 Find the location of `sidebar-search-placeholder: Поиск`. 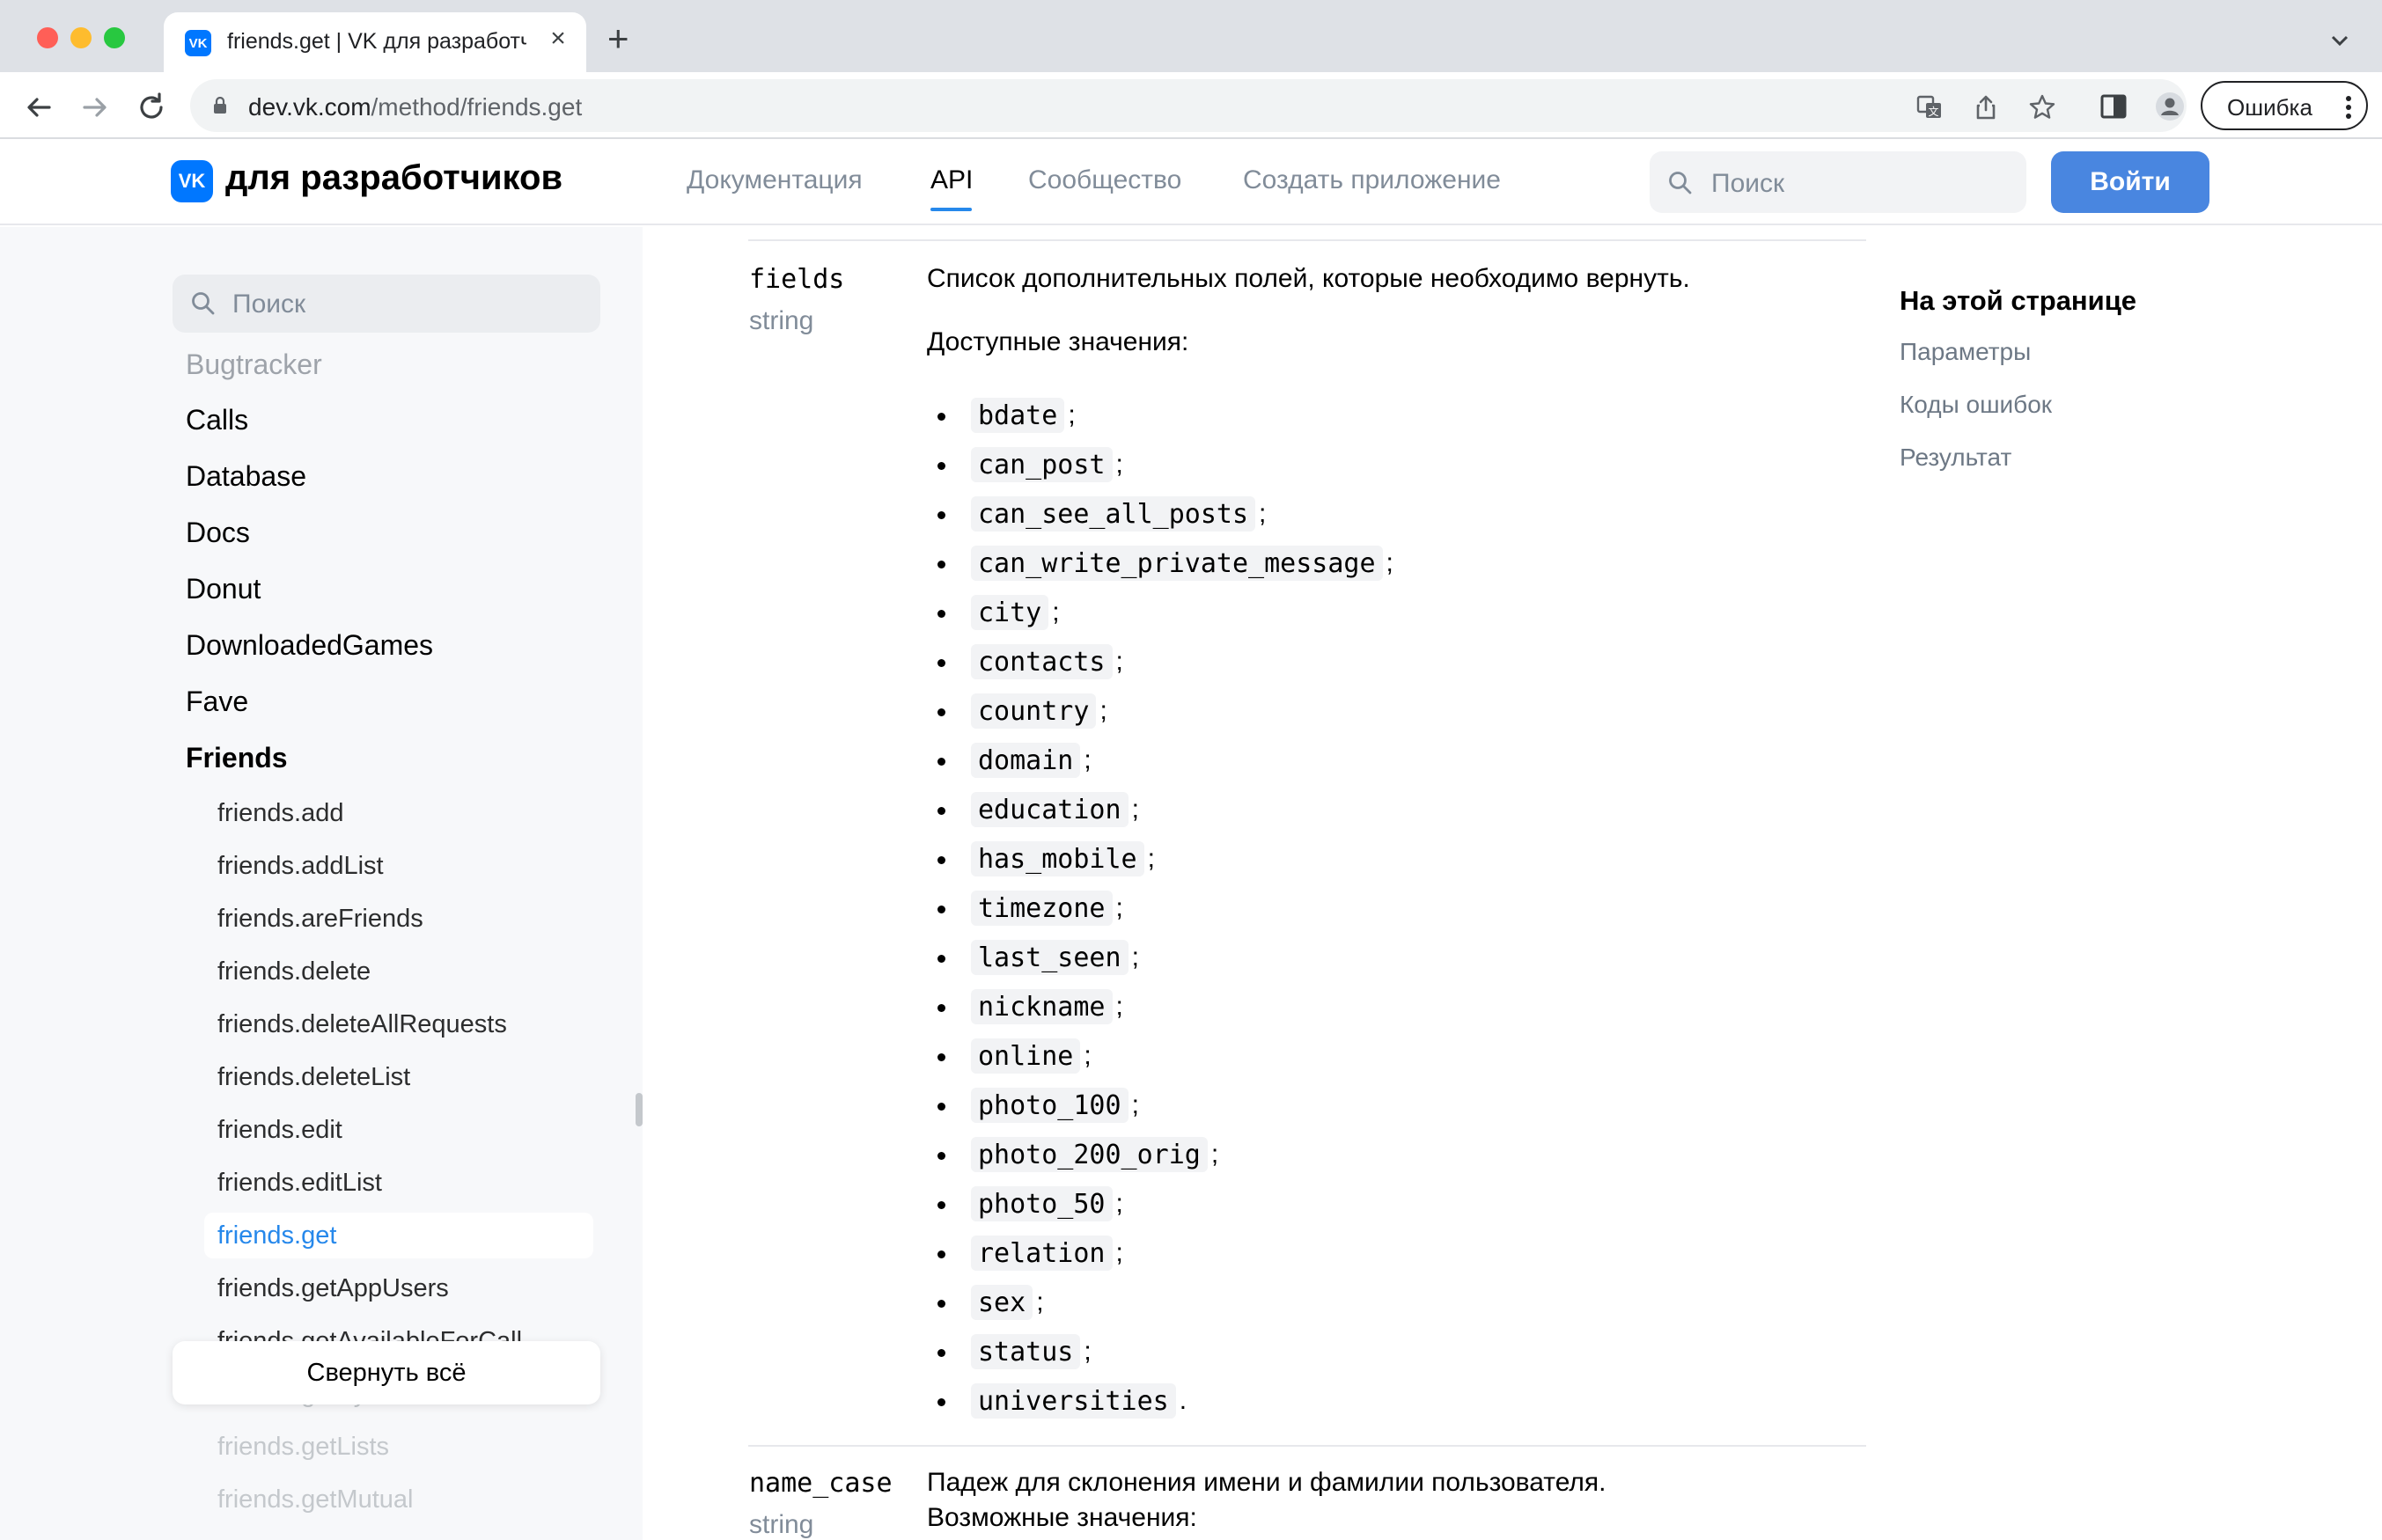

sidebar-search-placeholder: Поиск is located at coordinates (269, 305).